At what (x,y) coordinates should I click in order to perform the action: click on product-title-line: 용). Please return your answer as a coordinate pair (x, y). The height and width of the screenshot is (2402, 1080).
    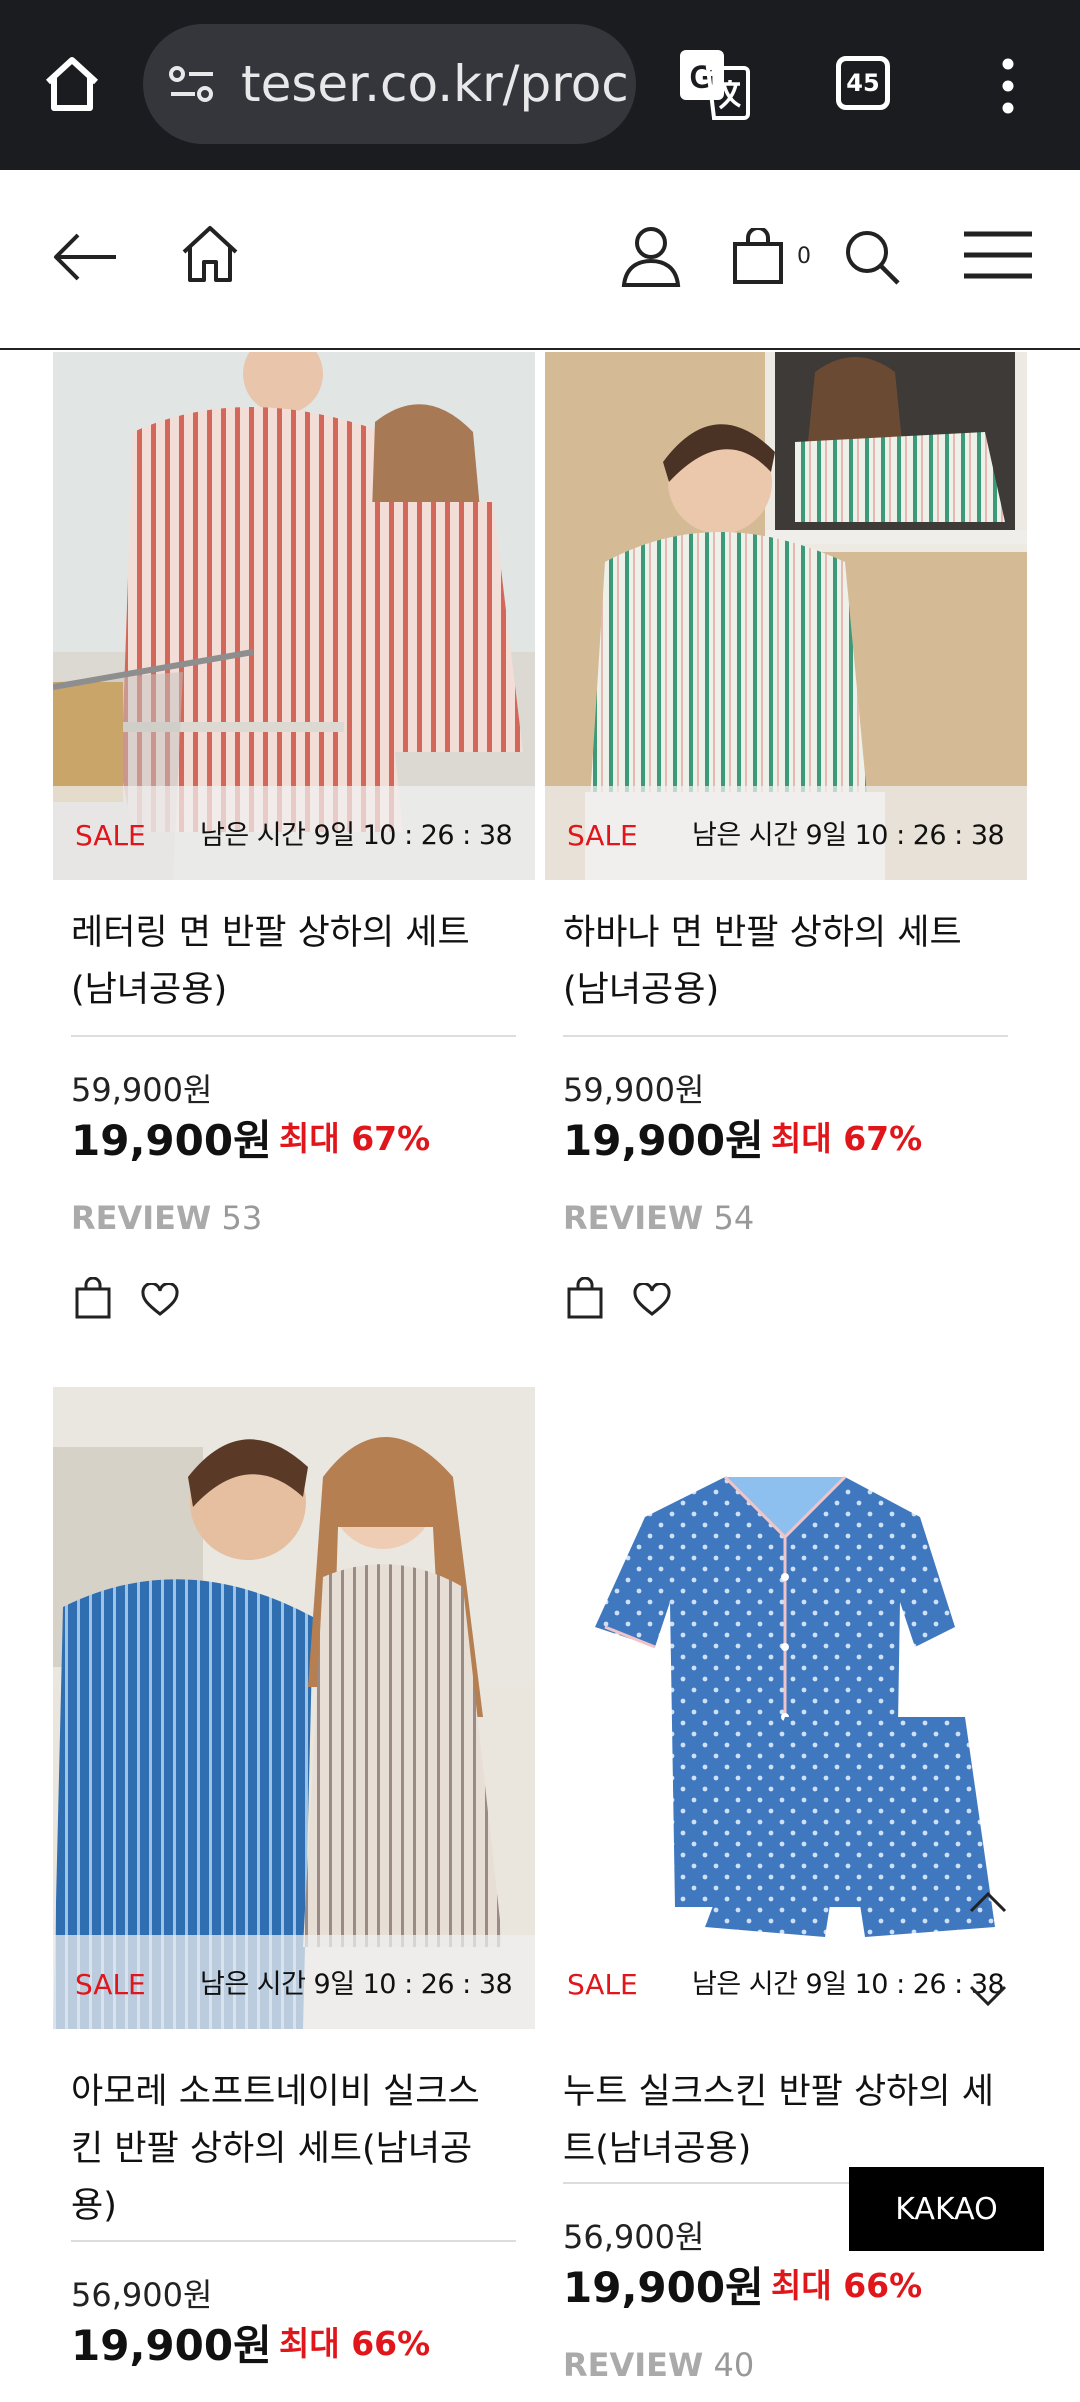
    Looking at the image, I should click on (94, 2206).